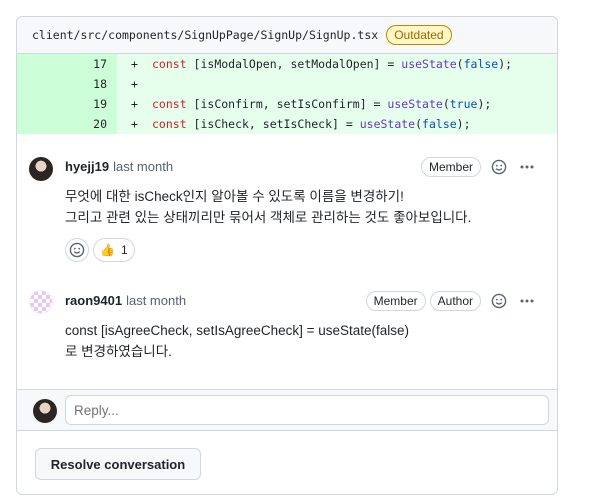 The width and height of the screenshot is (595, 504). Describe the element at coordinates (463, 104) in the screenshot. I see `code-token: true` at that location.